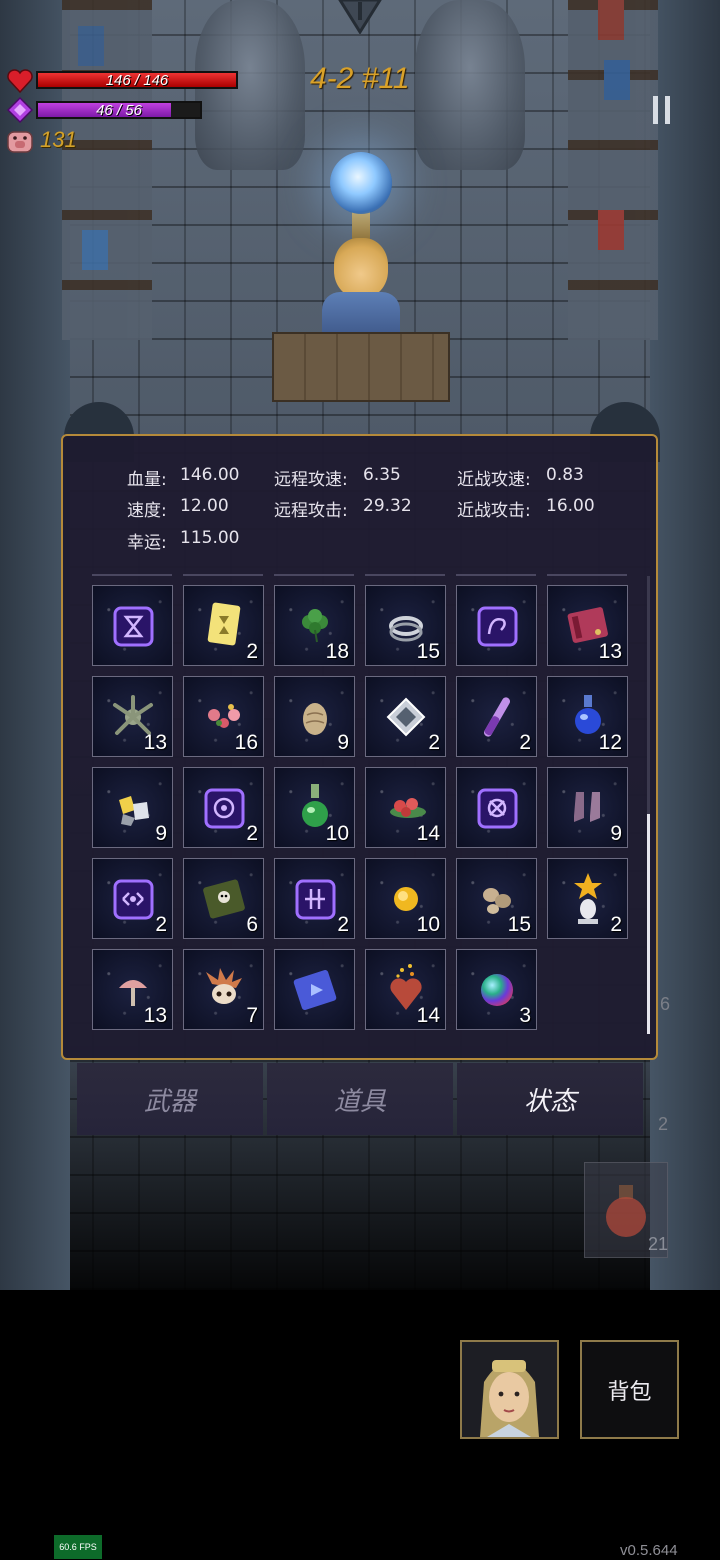  What do you see at coordinates (587, 716) in the screenshot?
I see `item-slot: 12` at bounding box center [587, 716].